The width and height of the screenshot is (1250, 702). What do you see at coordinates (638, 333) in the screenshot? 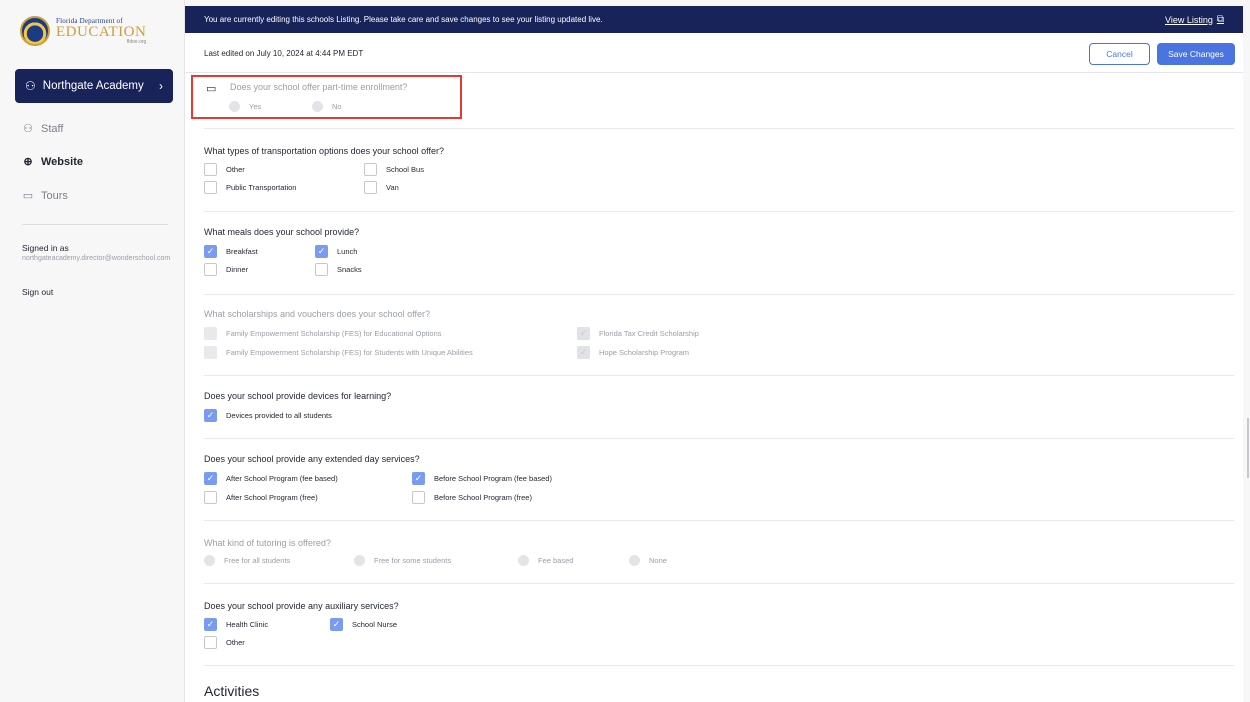
I see `checkbox-option: ✓ Florida Tax Credit Scholarship` at bounding box center [638, 333].